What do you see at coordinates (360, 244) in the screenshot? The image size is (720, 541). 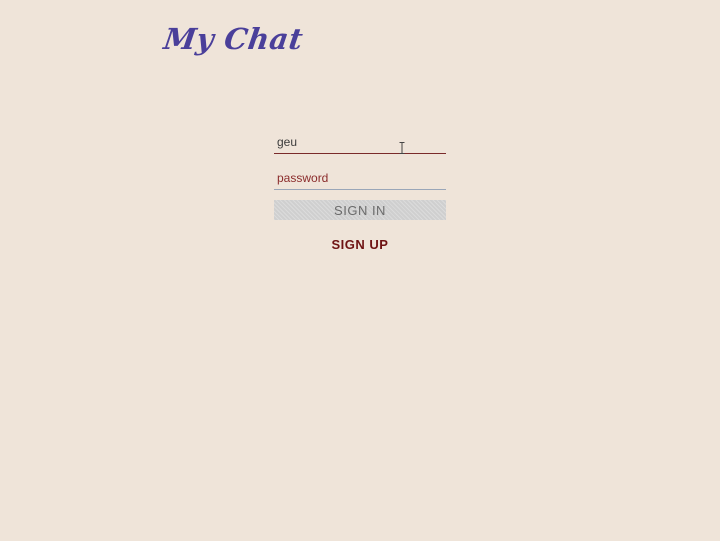 I see `sign-up-link: SIGN UP` at bounding box center [360, 244].